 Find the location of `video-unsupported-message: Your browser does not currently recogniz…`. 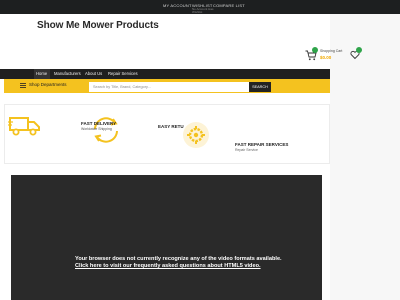

video-unsupported-message: Your browser does not currently recogniz… is located at coordinates (178, 259).